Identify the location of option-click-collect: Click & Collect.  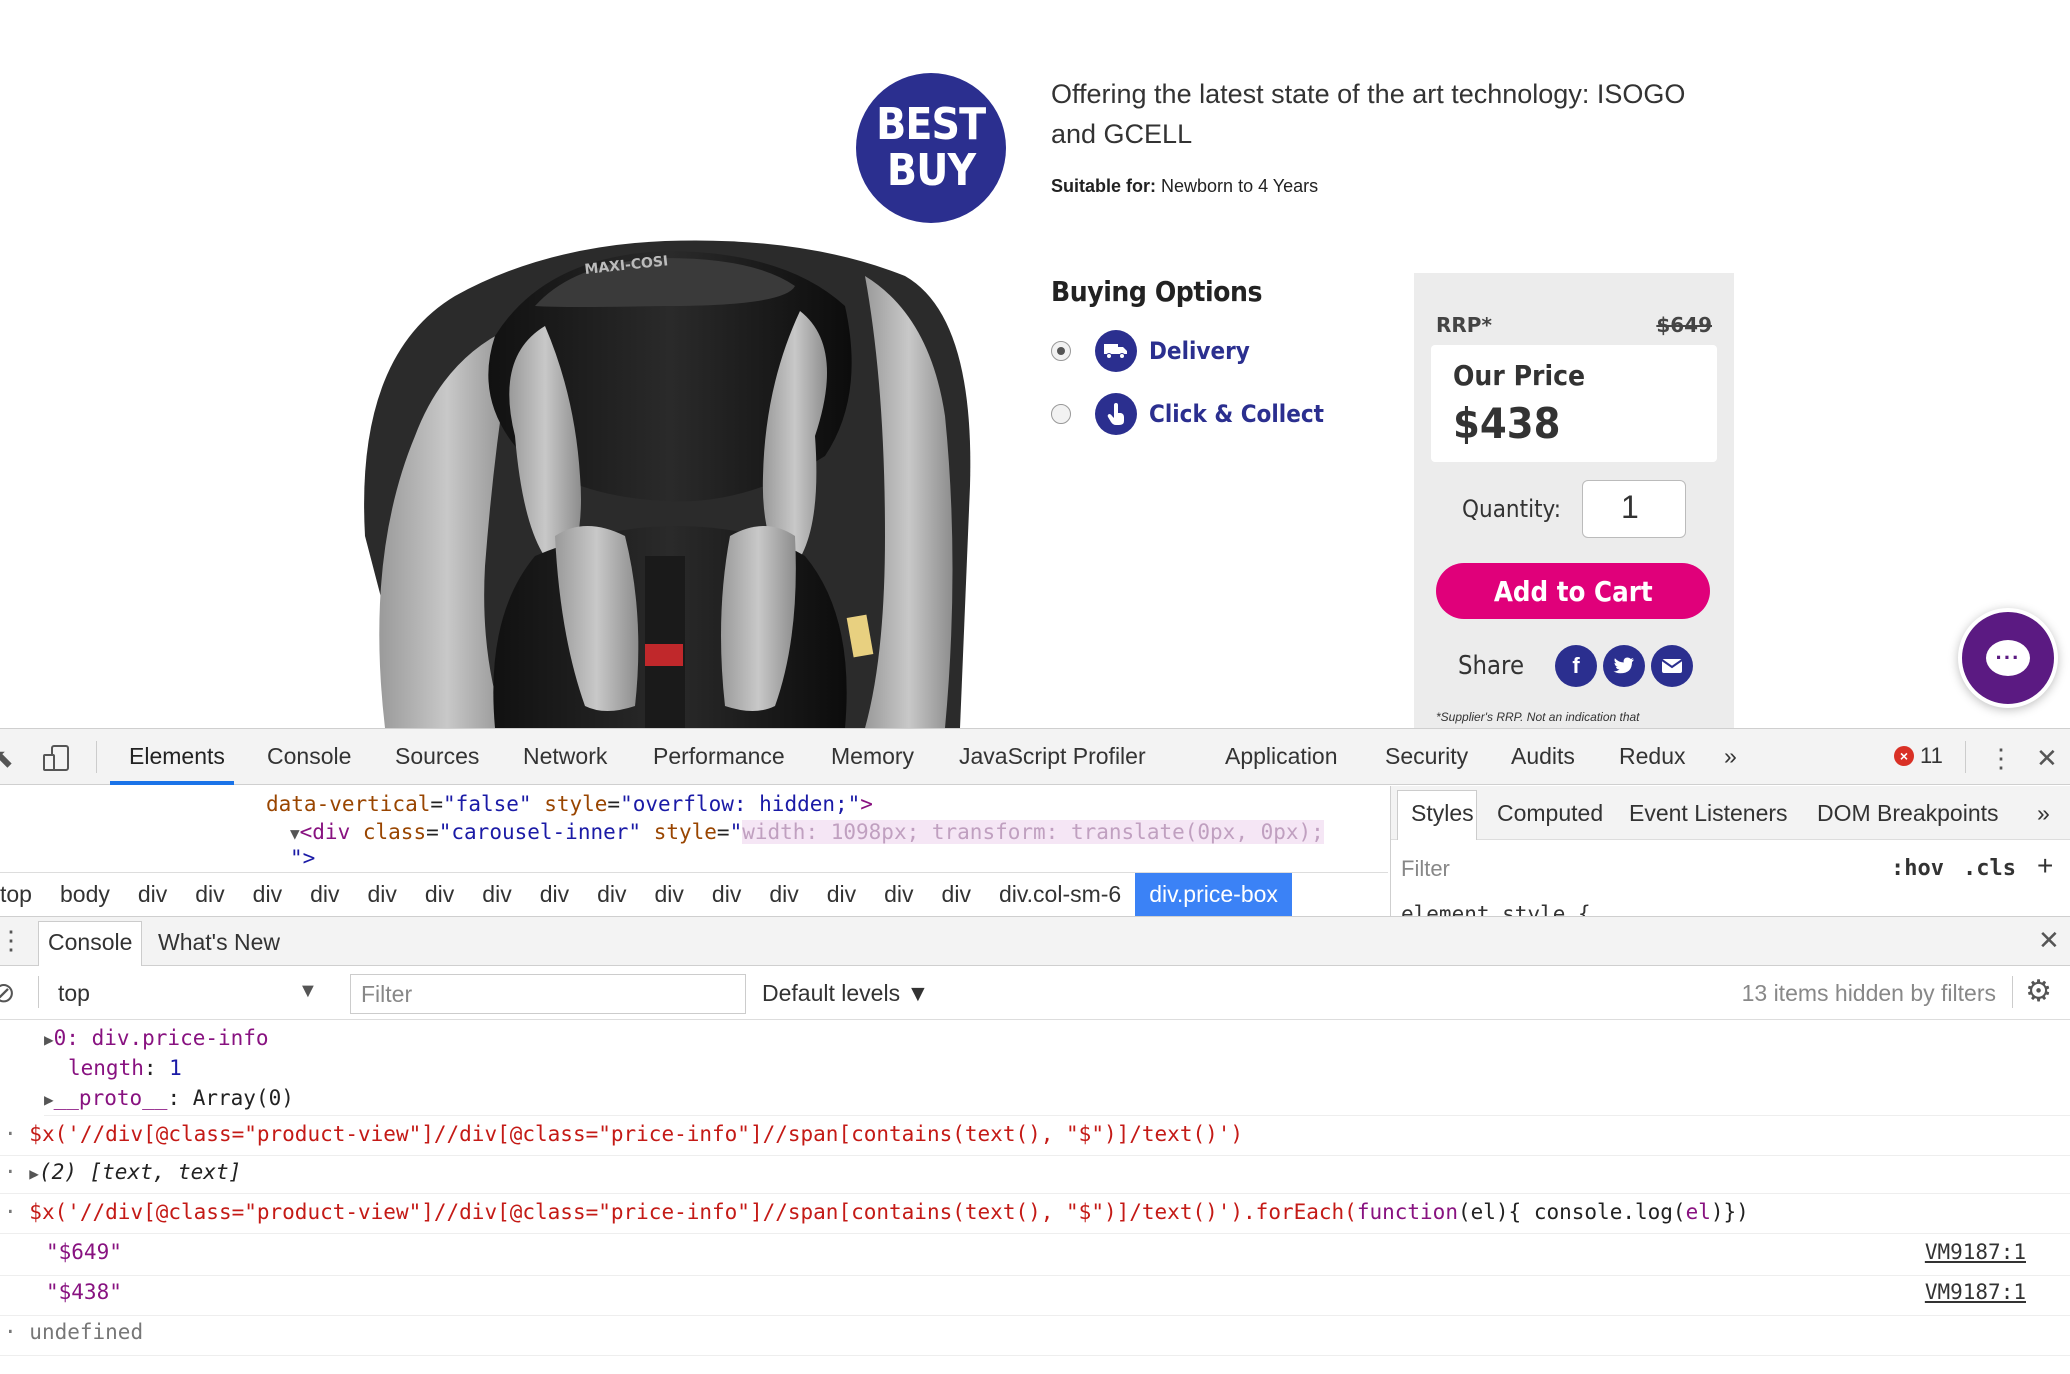
(1197, 414).